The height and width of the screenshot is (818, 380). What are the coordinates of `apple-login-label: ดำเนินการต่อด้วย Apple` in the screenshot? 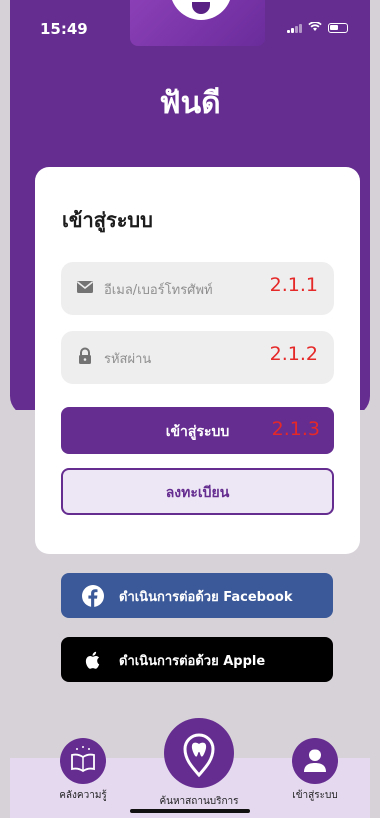 It's located at (192, 661).